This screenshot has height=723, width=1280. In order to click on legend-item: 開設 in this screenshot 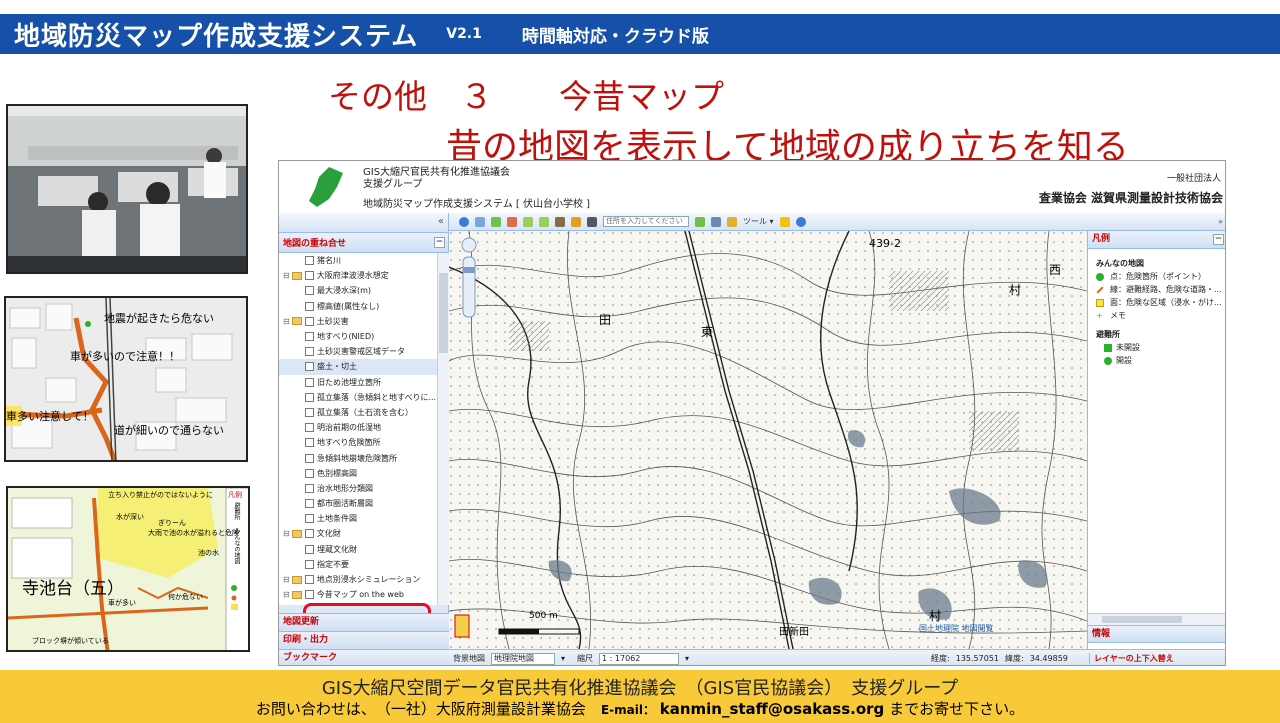, I will do `click(1156, 360)`.